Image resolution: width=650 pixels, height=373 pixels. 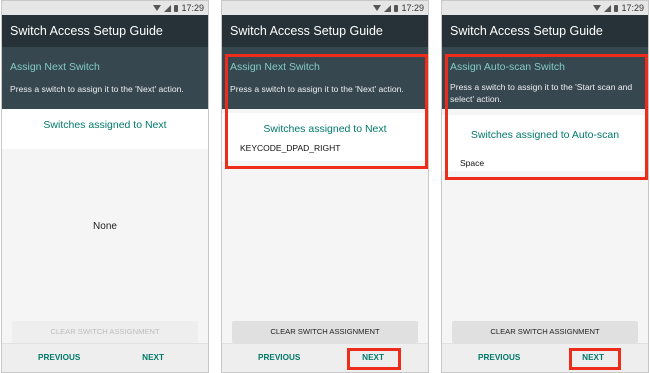 I want to click on assigned-value: KEYCODE_DPAD_RIGHT, so click(x=290, y=148).